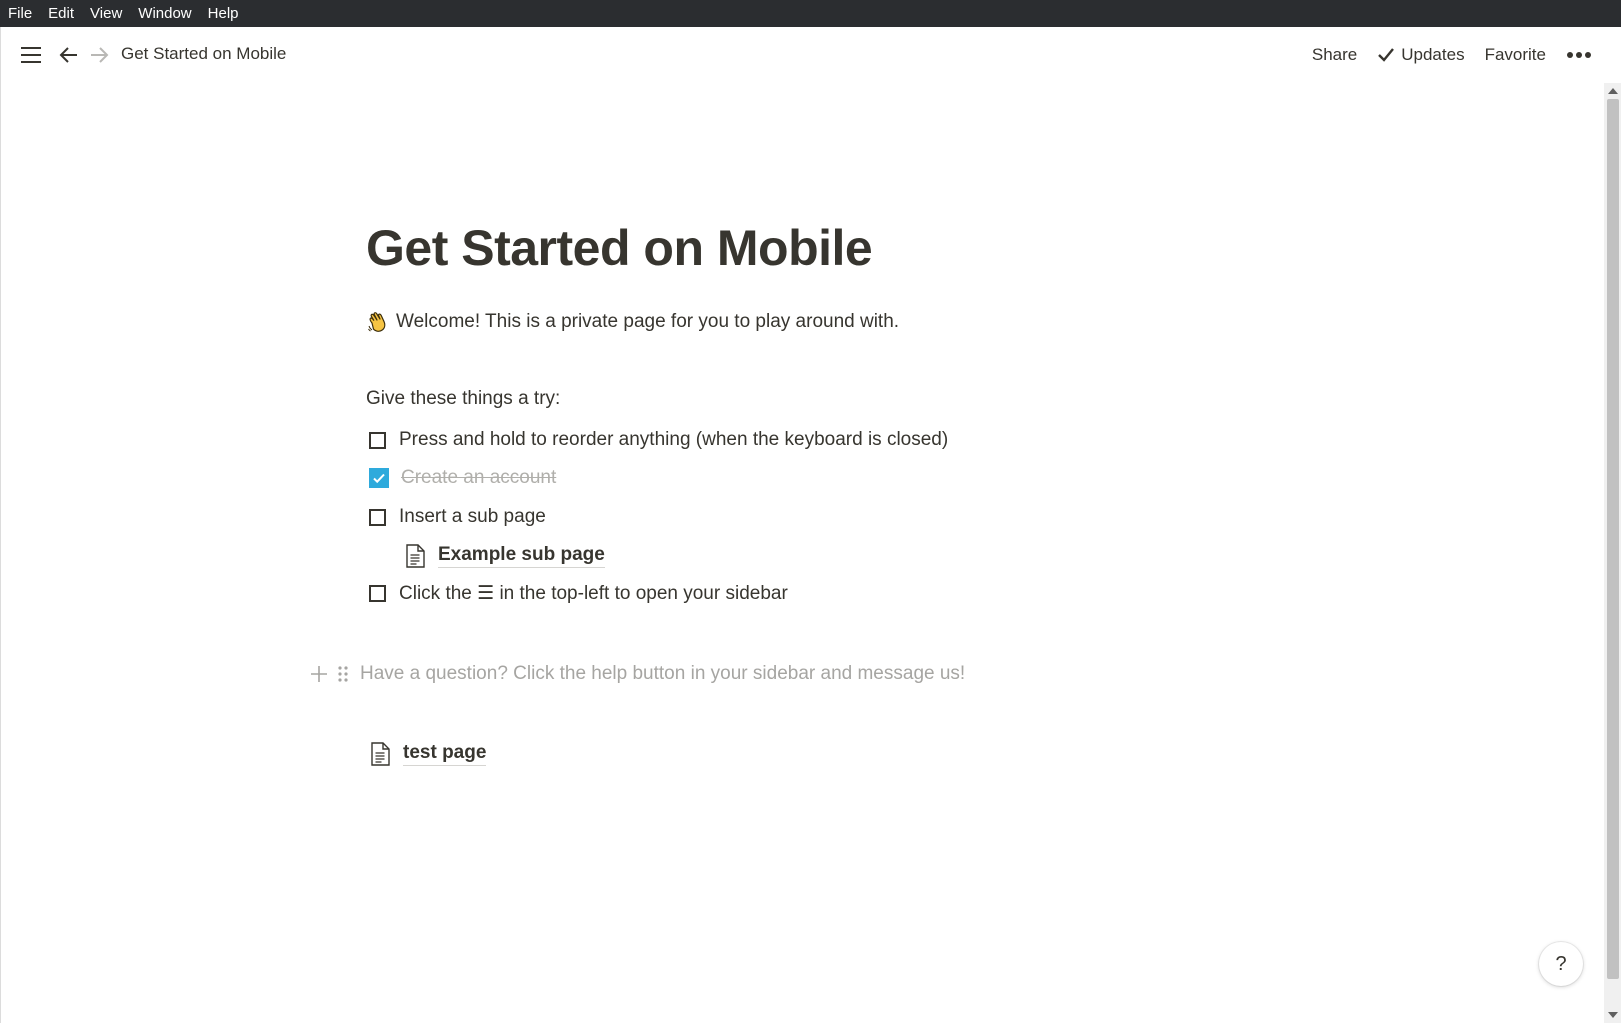  What do you see at coordinates (619, 248) in the screenshot?
I see `page-title: Get Started on Mobile` at bounding box center [619, 248].